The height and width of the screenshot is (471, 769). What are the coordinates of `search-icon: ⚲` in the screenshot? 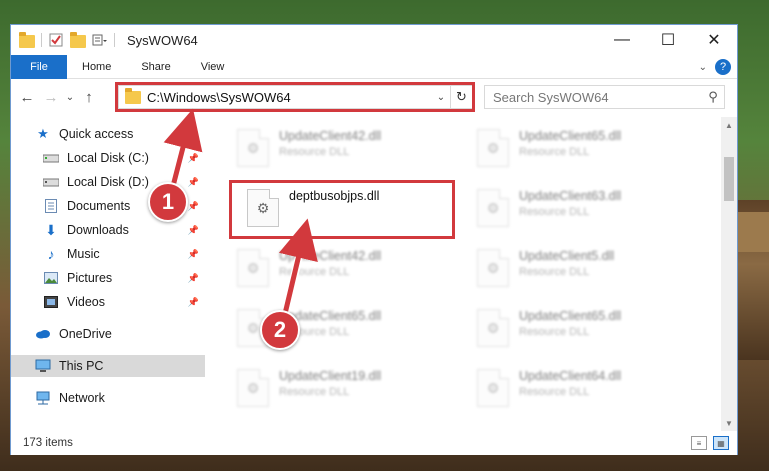 It's located at (713, 97).